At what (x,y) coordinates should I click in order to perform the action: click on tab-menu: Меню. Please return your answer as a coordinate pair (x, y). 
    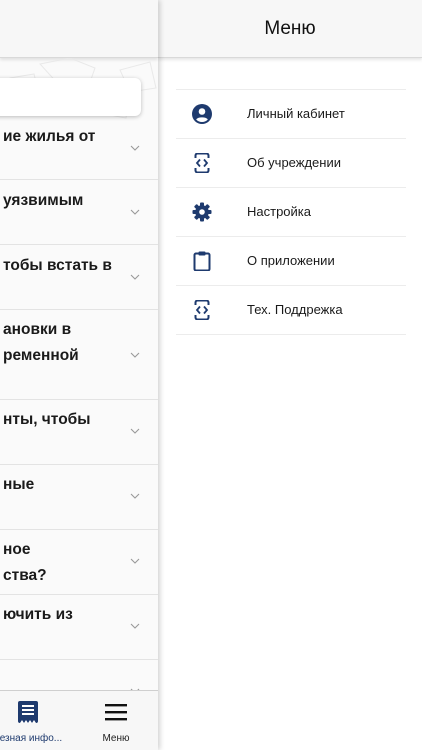
    Looking at the image, I should click on (116, 720).